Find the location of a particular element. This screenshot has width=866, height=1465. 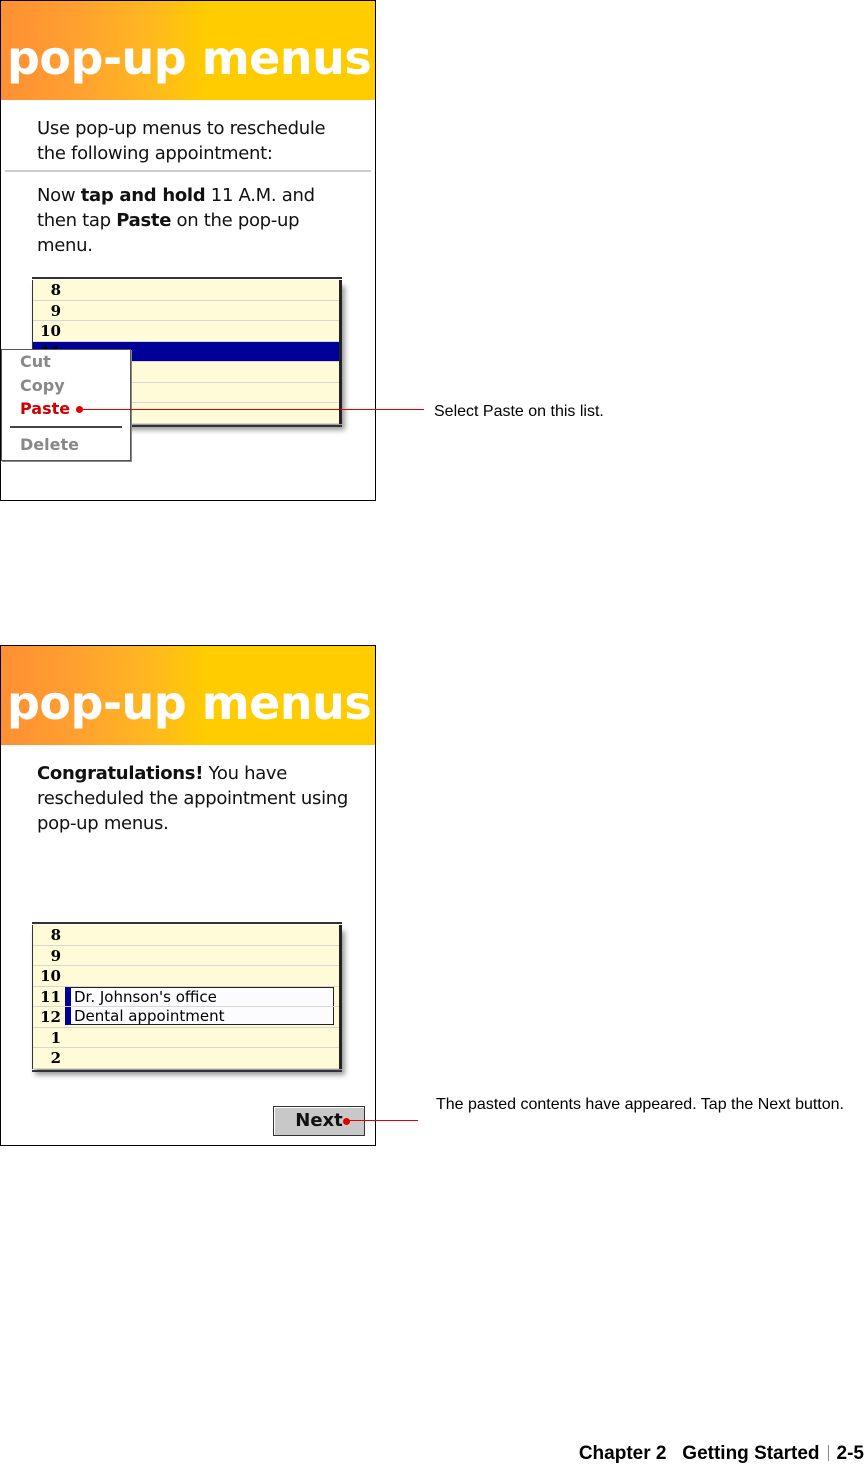

popup-menu: Cut Copy Paste Delete is located at coordinates (66, 405).